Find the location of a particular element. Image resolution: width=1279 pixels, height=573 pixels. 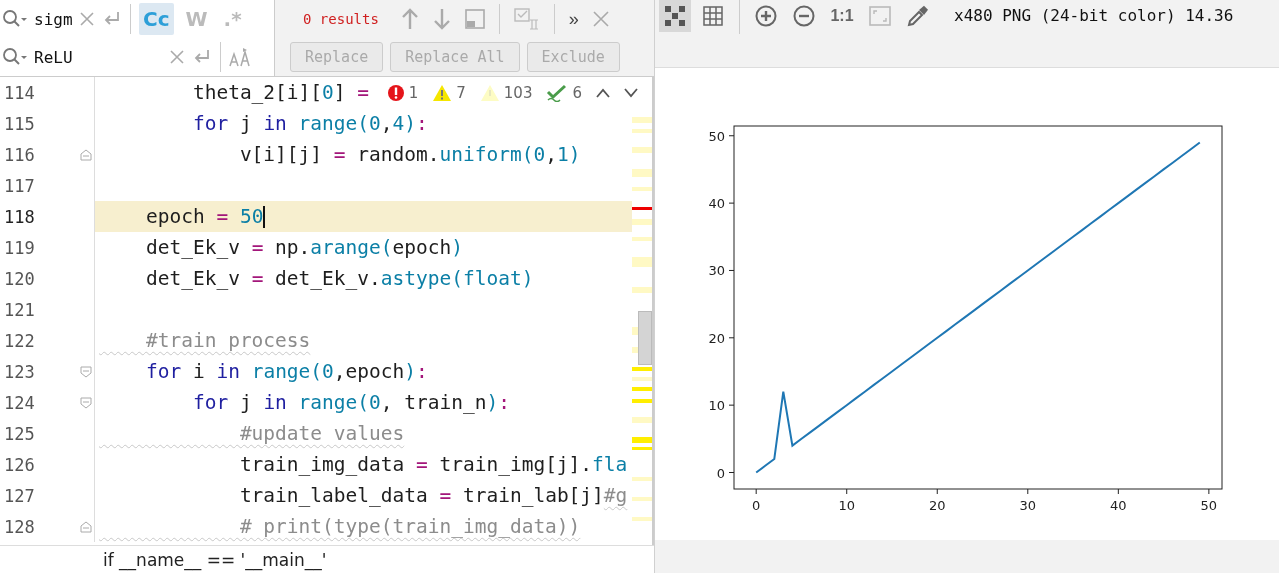

code-line: v[i][j] = random.uniform(0,1) is located at coordinates (409, 154).